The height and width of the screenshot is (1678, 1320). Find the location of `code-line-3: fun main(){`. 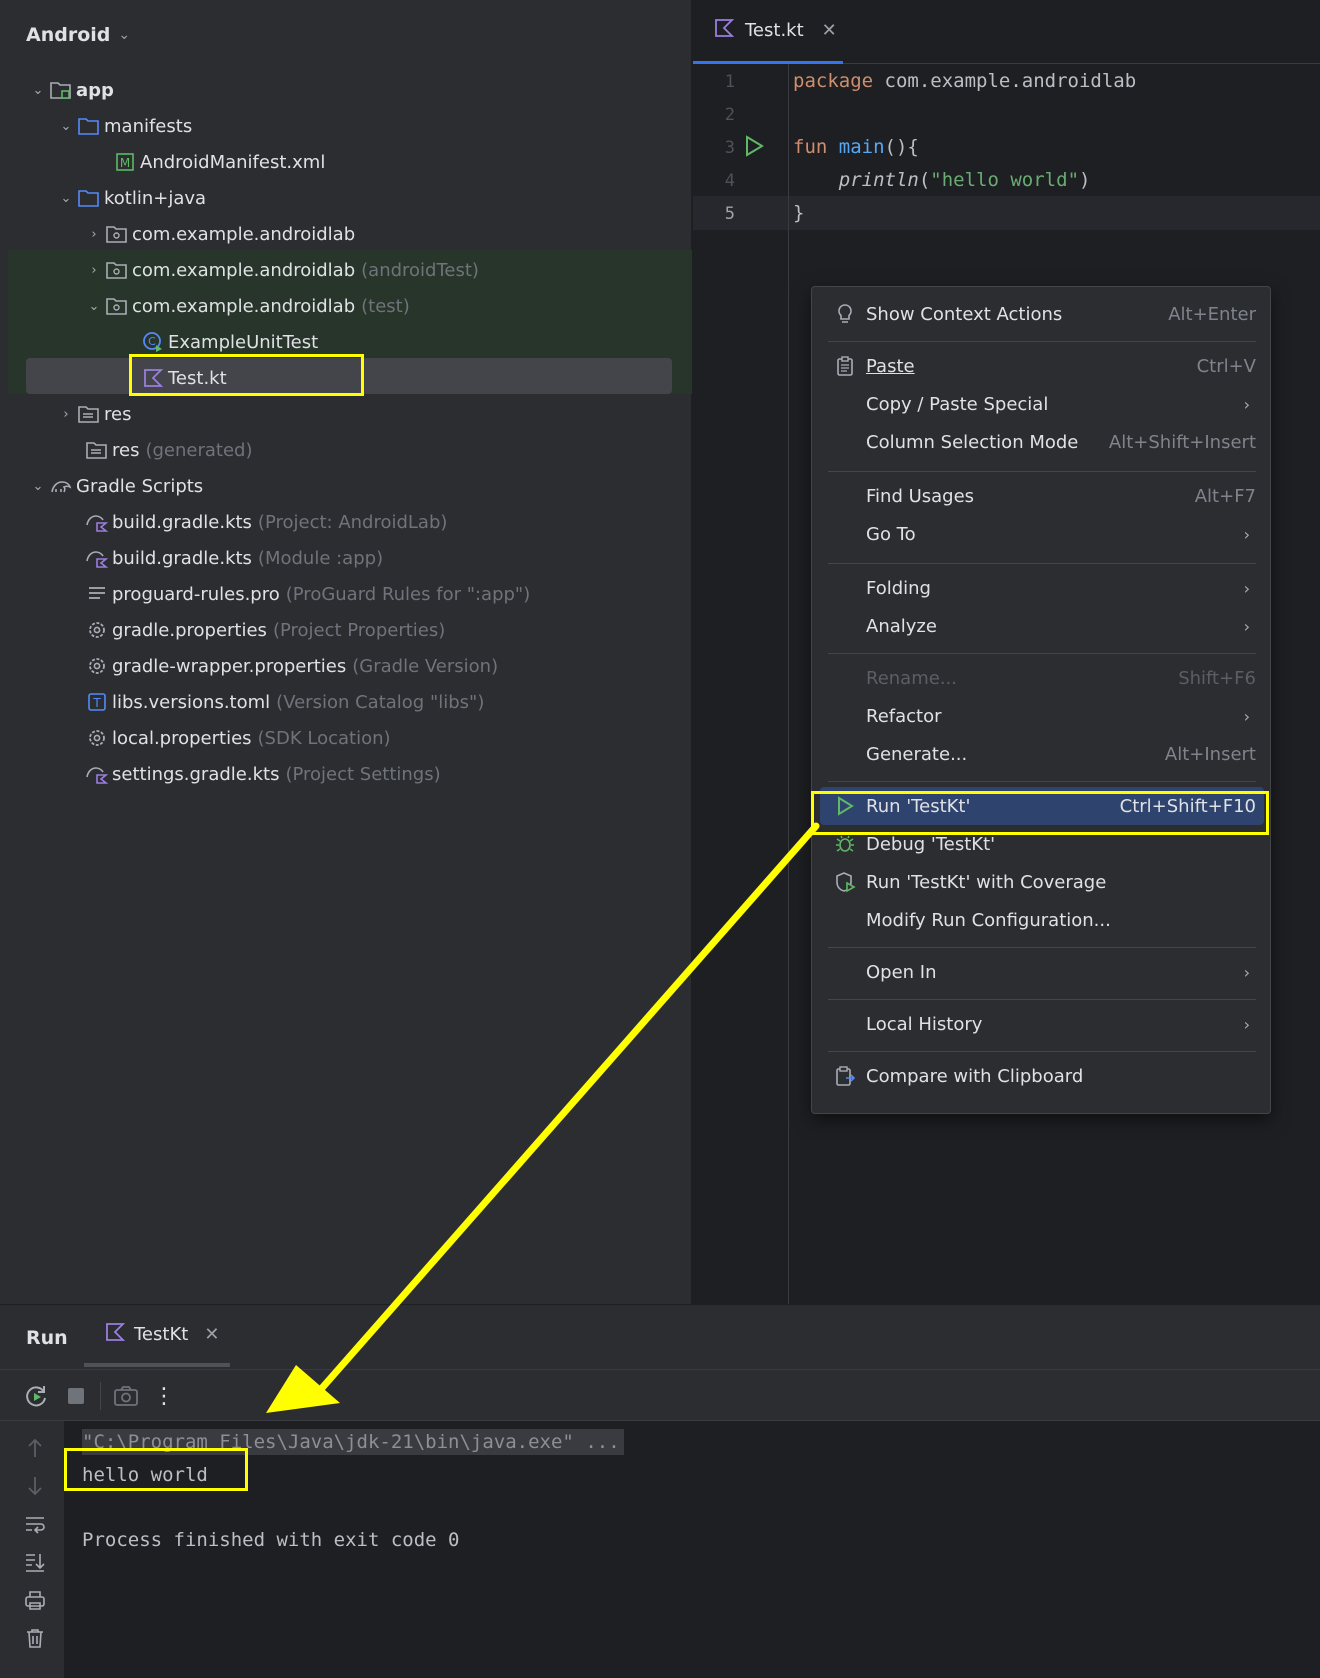

code-line-3: fun main(){ is located at coordinates (856, 147).